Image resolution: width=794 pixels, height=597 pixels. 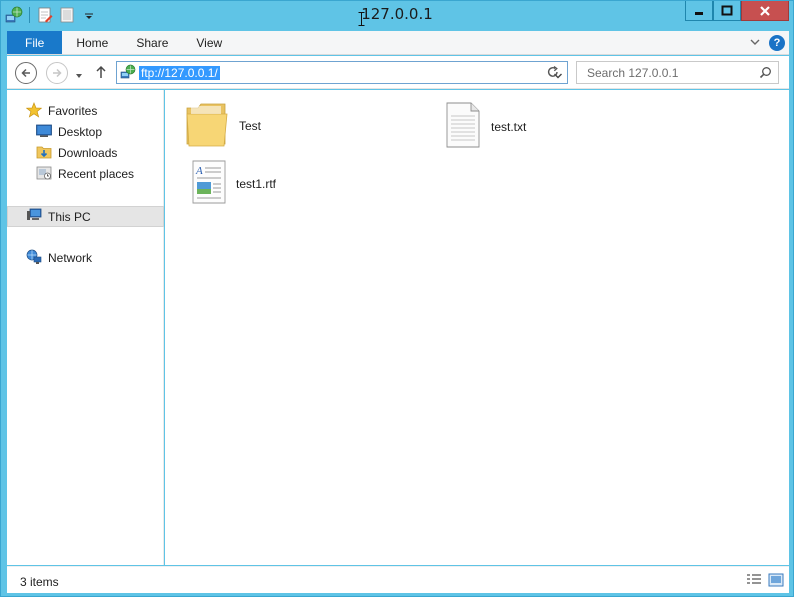 What do you see at coordinates (250, 125) in the screenshot?
I see `file-name: Test` at bounding box center [250, 125].